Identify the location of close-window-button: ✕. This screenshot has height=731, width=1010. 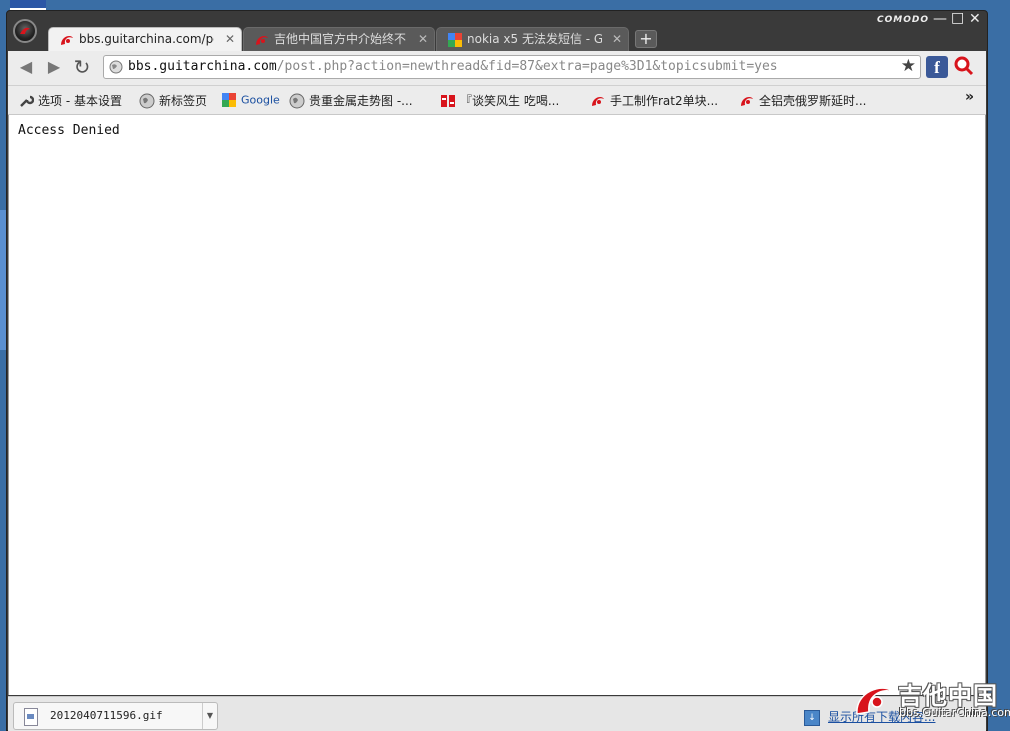
(975, 19).